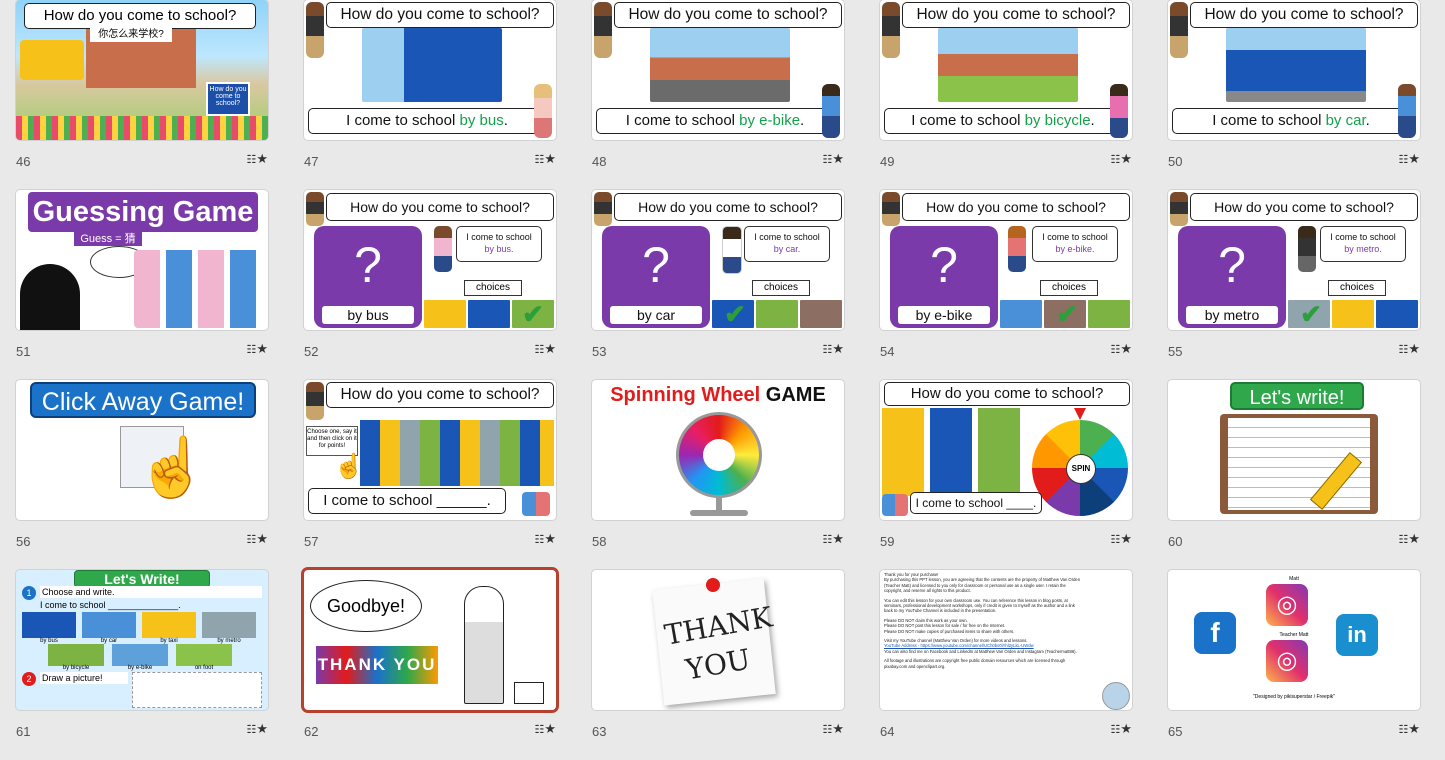  I want to click on wheel-center, so click(719, 455).